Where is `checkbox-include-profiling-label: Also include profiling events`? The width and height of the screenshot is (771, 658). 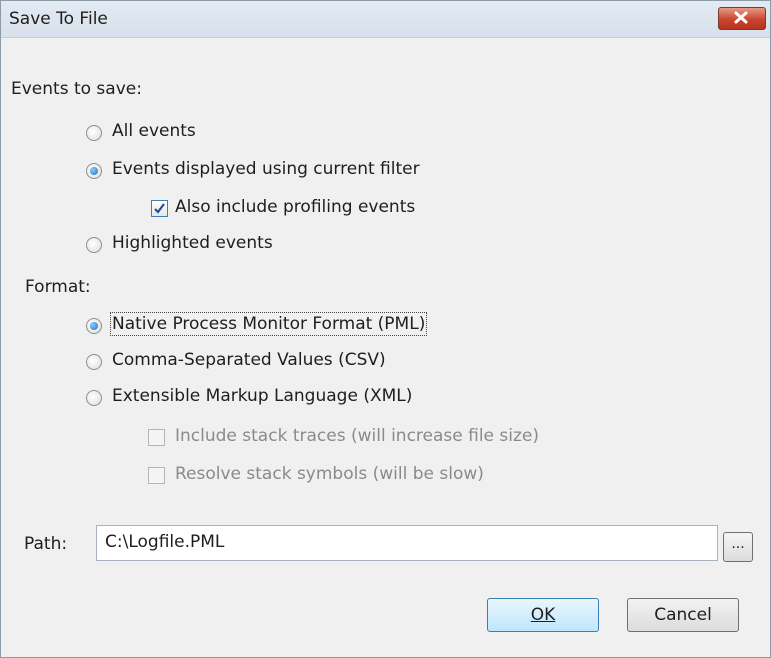 checkbox-include-profiling-label: Also include profiling events is located at coordinates (295, 207).